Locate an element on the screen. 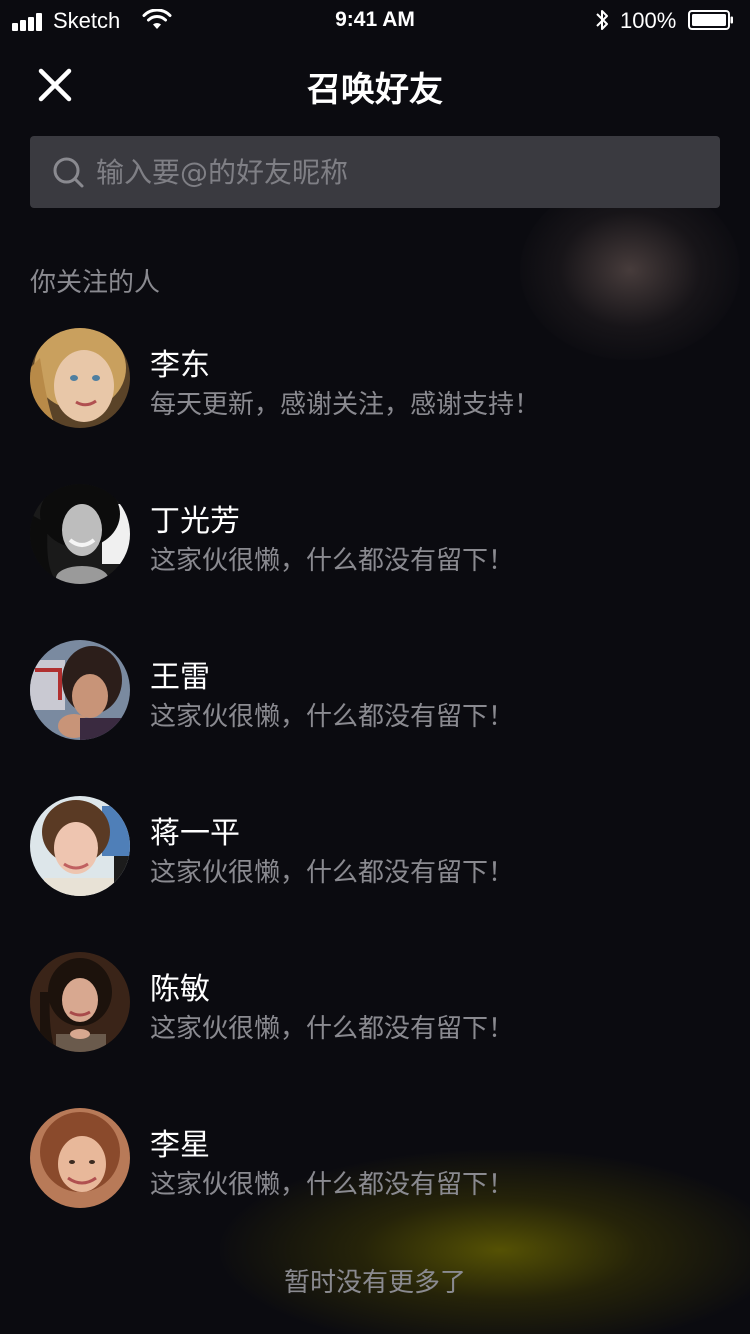 This screenshot has height=1334, width=750. status-bar: Sketch 9:41 AM 100% is located at coordinates (375, 20).